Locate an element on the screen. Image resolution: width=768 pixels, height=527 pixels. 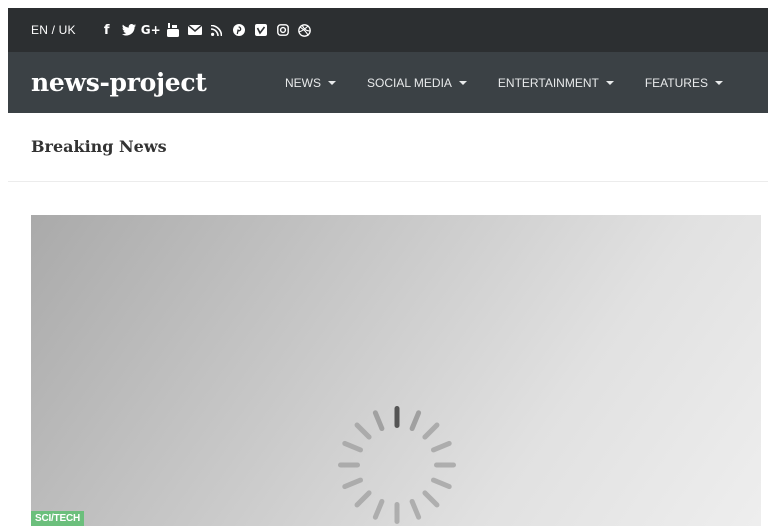
site-logo: news-project is located at coordinates (119, 82).